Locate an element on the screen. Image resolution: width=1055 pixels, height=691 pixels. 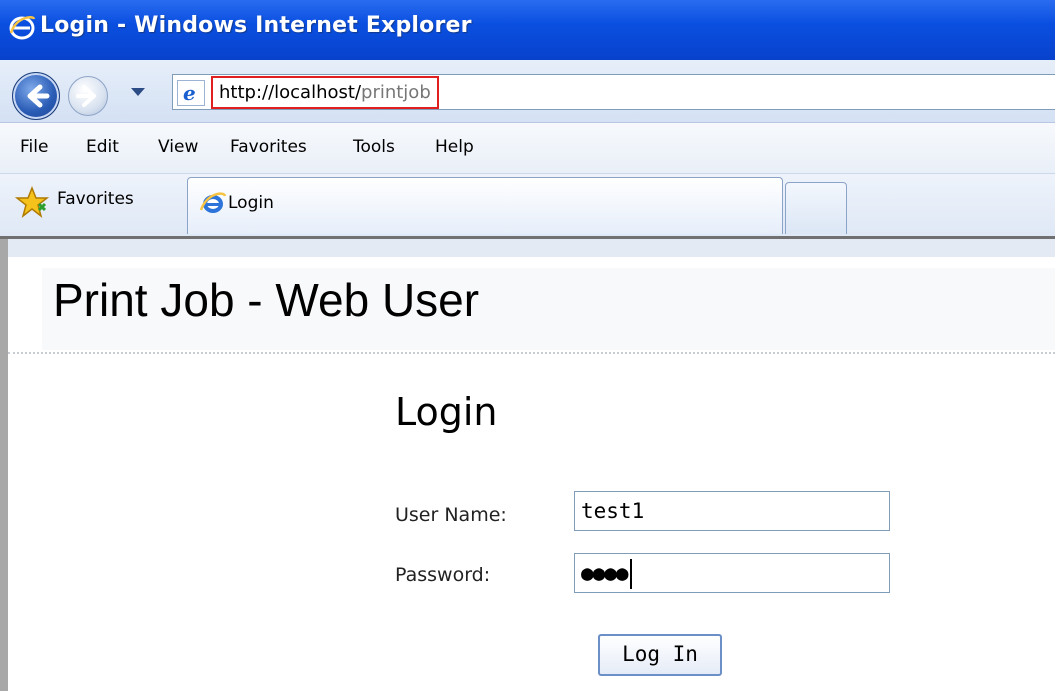
menu-file: File is located at coordinates (34, 147).